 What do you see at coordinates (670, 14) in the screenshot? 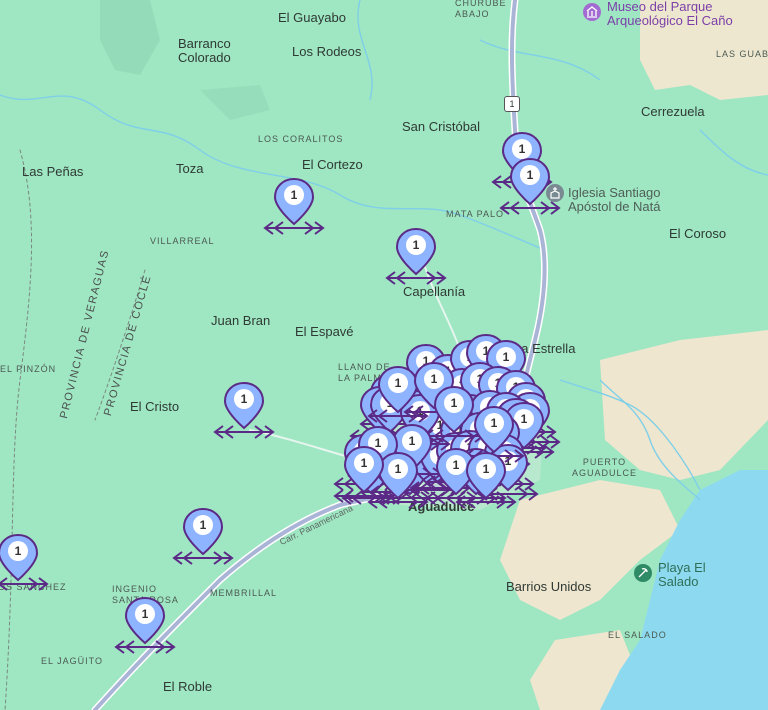
I see `poi-label-museo: Museo del Parque Arqueológico El Caño` at bounding box center [670, 14].